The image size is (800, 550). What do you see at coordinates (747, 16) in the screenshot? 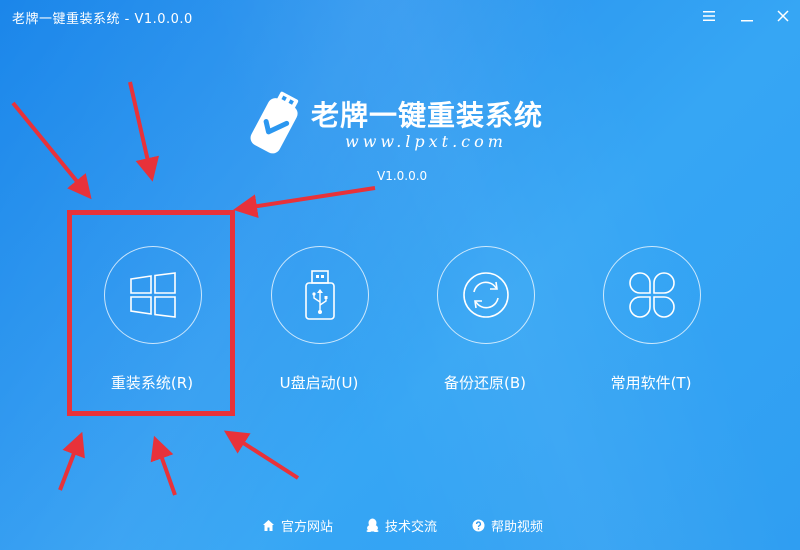
I see `minimize-button` at bounding box center [747, 16].